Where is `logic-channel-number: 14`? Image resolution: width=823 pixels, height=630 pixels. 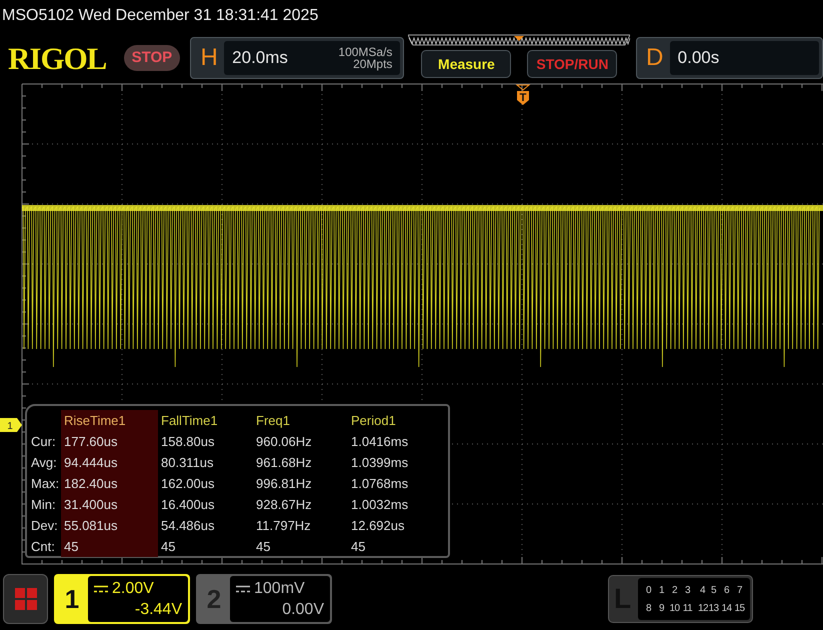
logic-channel-number: 14 is located at coordinates (726, 609).